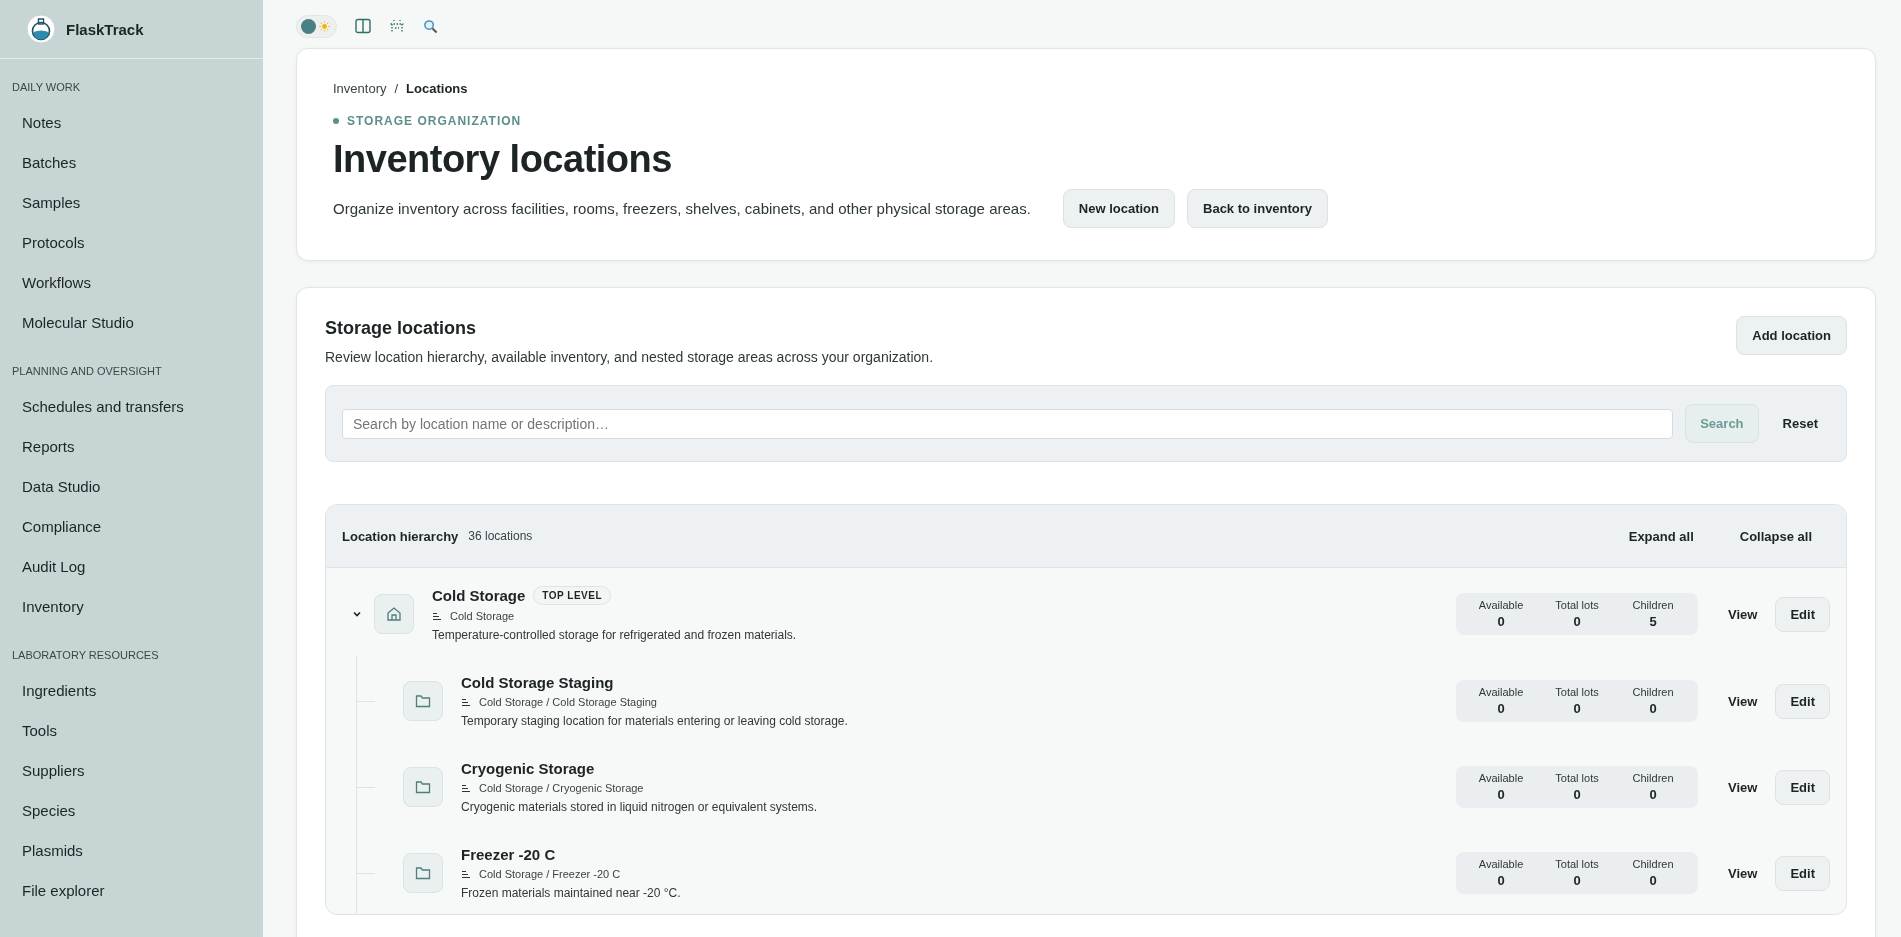 Image resolution: width=1901 pixels, height=937 pixels. I want to click on breadcrumb-item: Locations, so click(437, 88).